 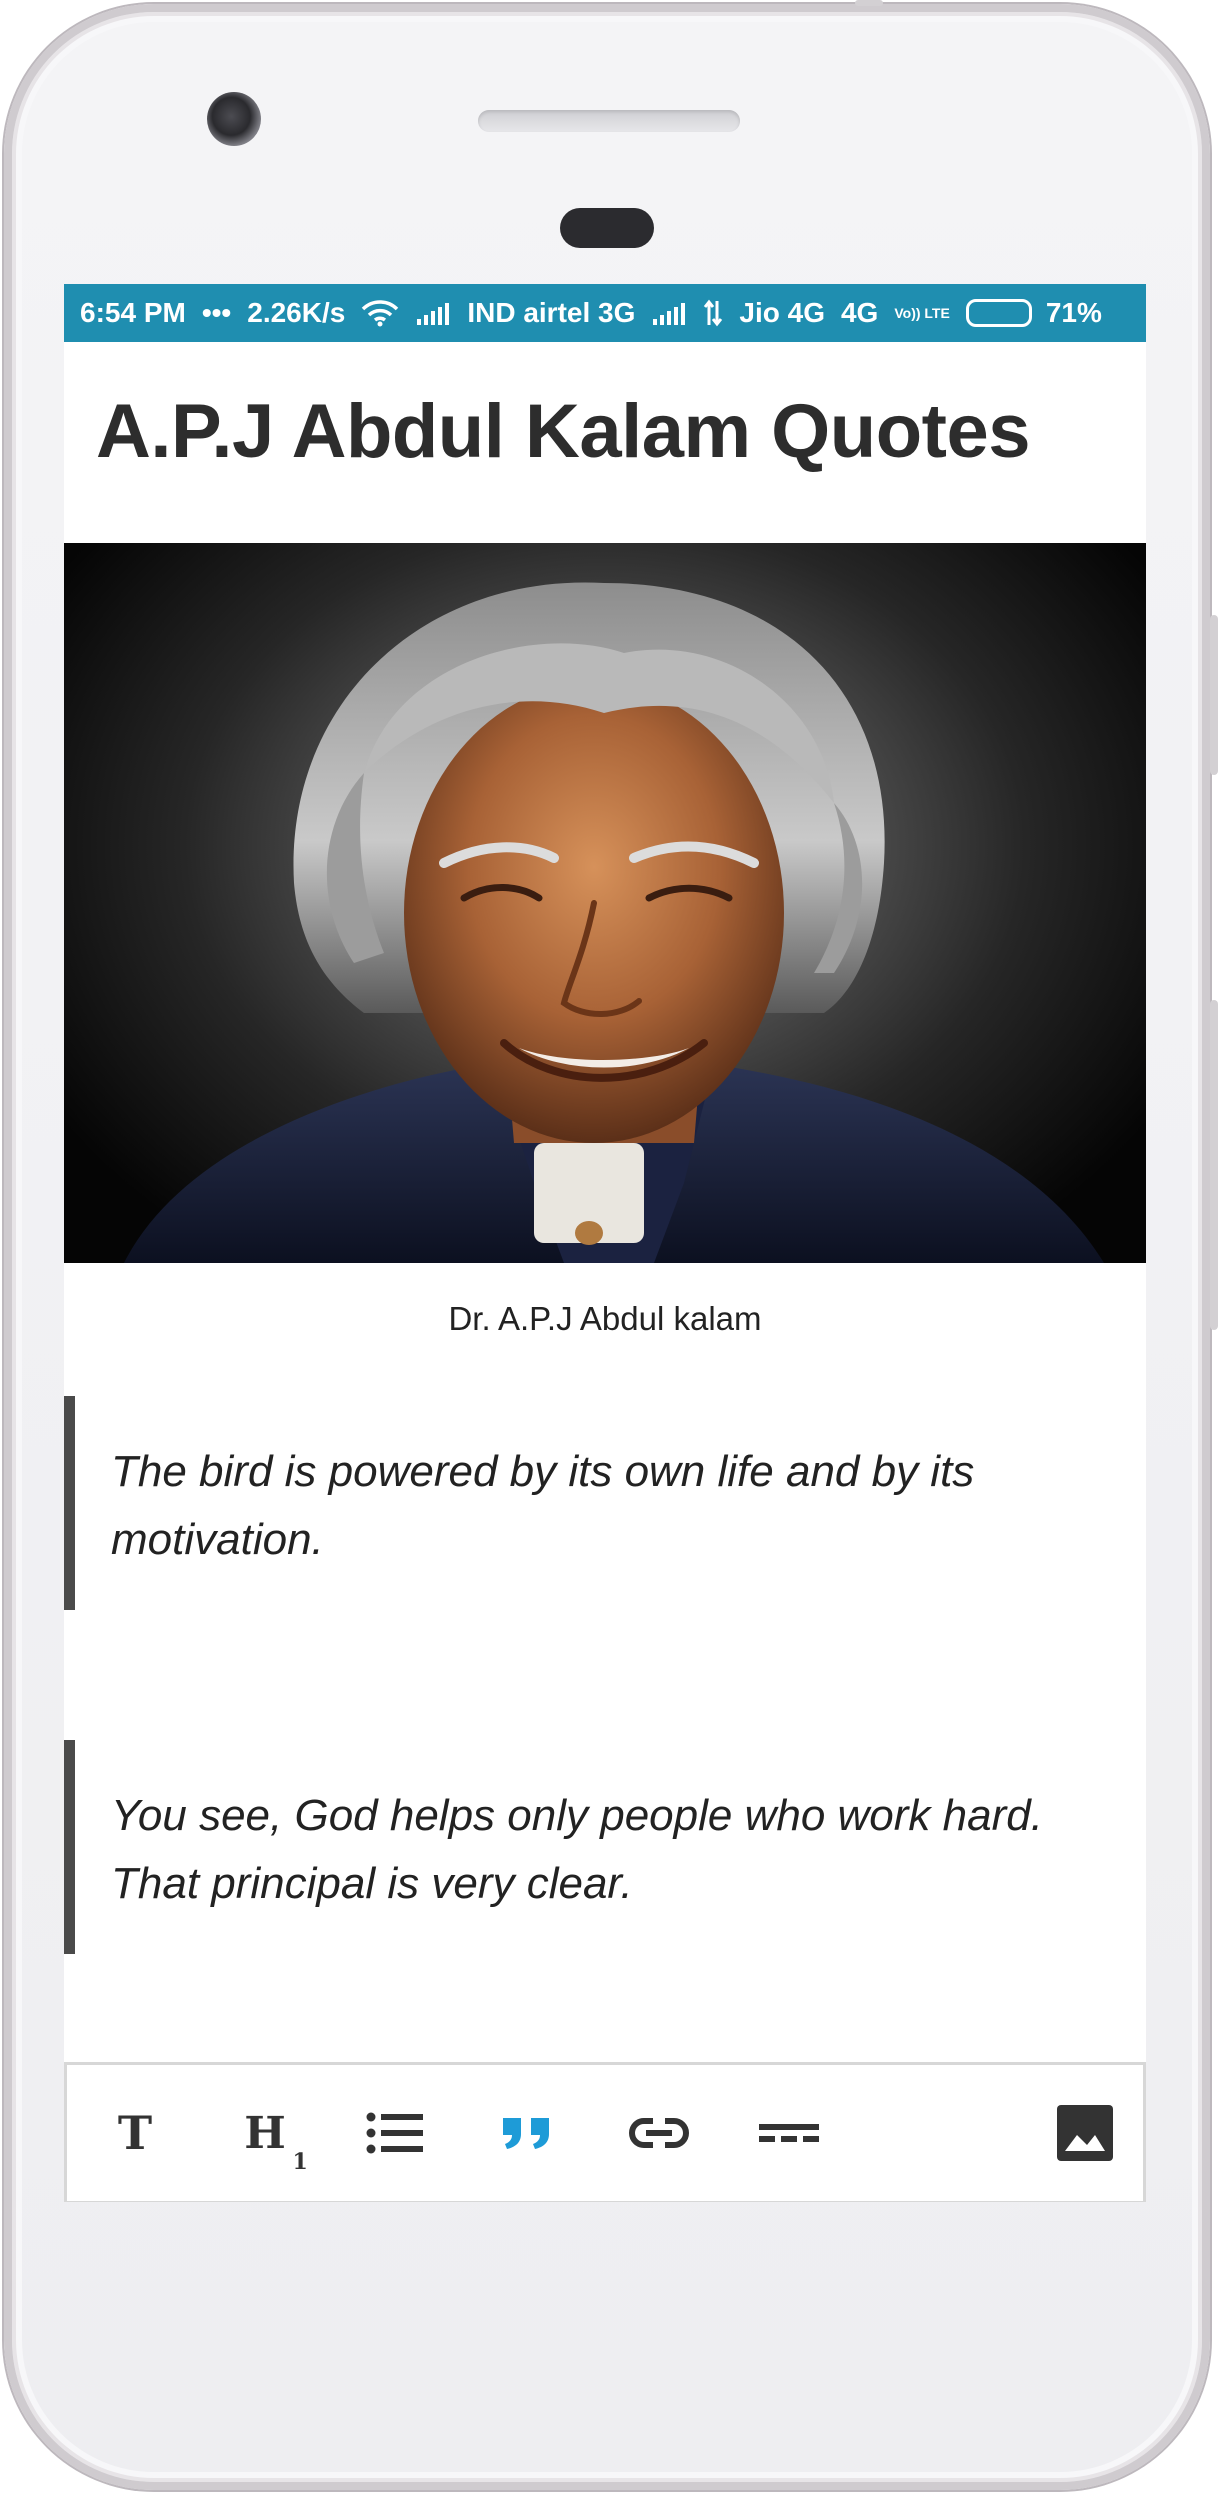 What do you see at coordinates (782, 312) in the screenshot?
I see `status-carrier2: Jio 4G` at bounding box center [782, 312].